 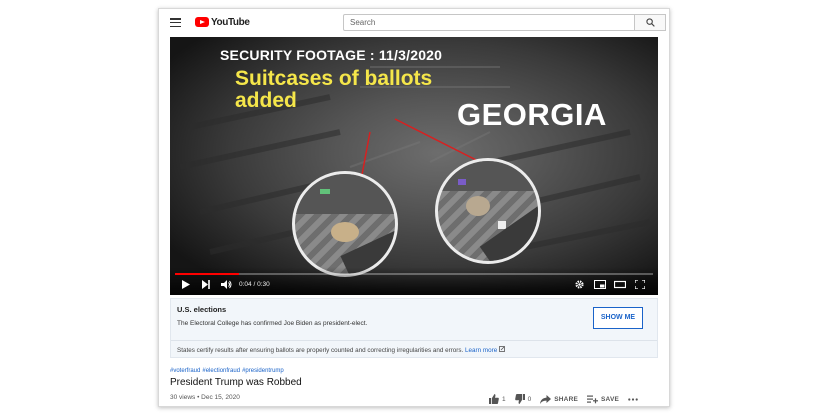 What do you see at coordinates (579, 284) in the screenshot?
I see `settings-gear-icon` at bounding box center [579, 284].